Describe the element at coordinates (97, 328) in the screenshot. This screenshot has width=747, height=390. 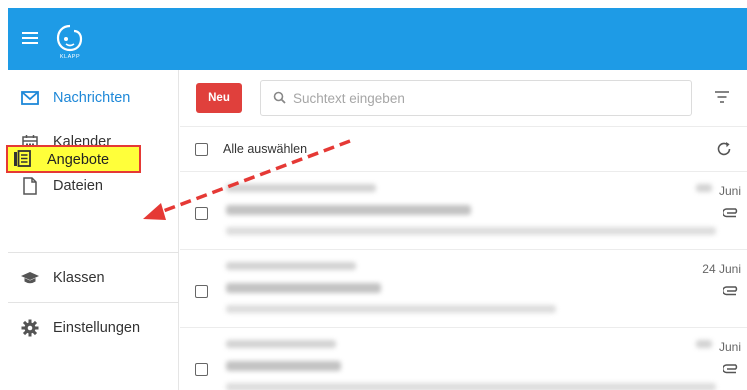
I see `sidebar-item-label: Einstellungen` at that location.